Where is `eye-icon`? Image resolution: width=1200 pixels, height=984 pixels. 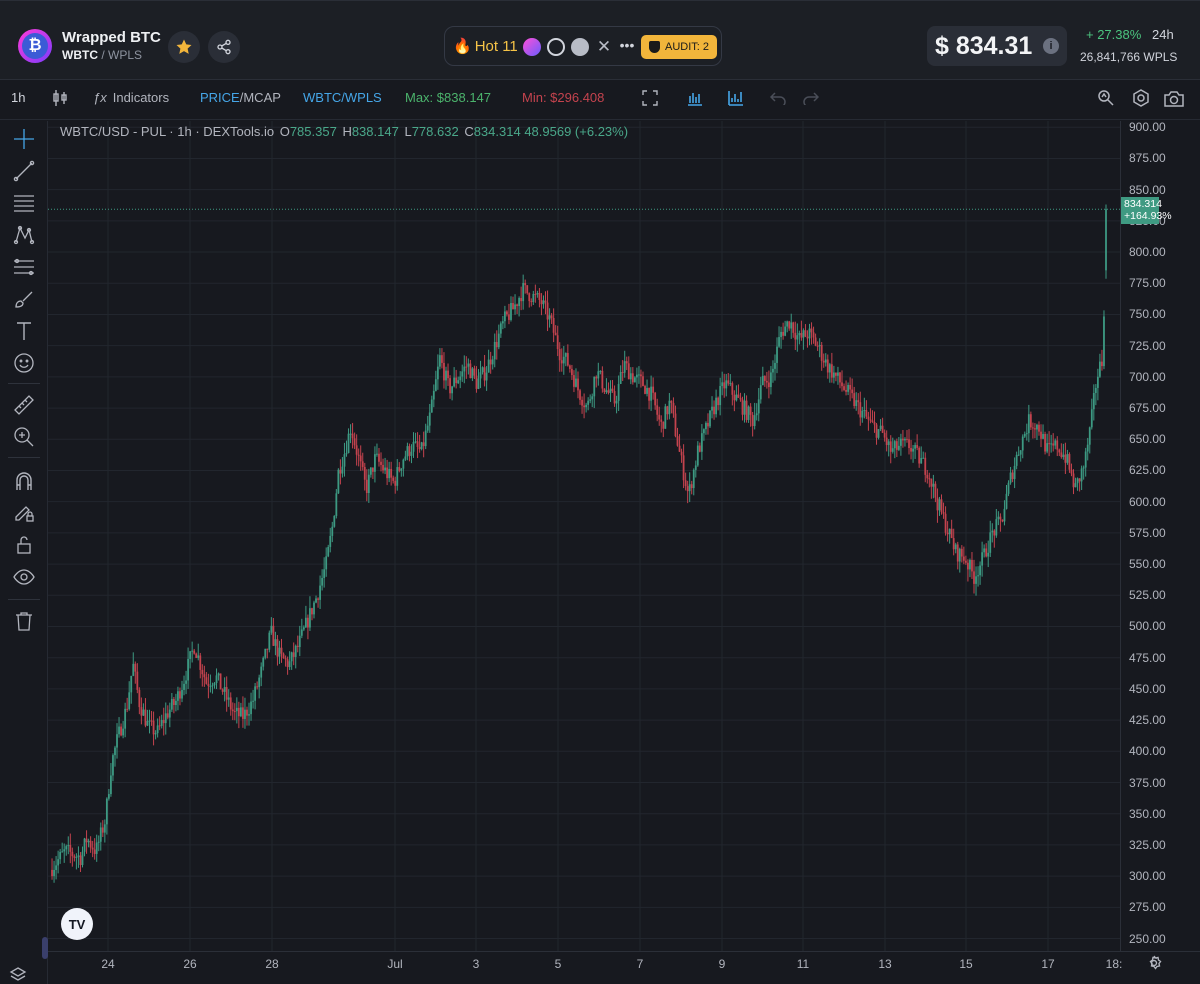
eye-icon is located at coordinates (24, 577).